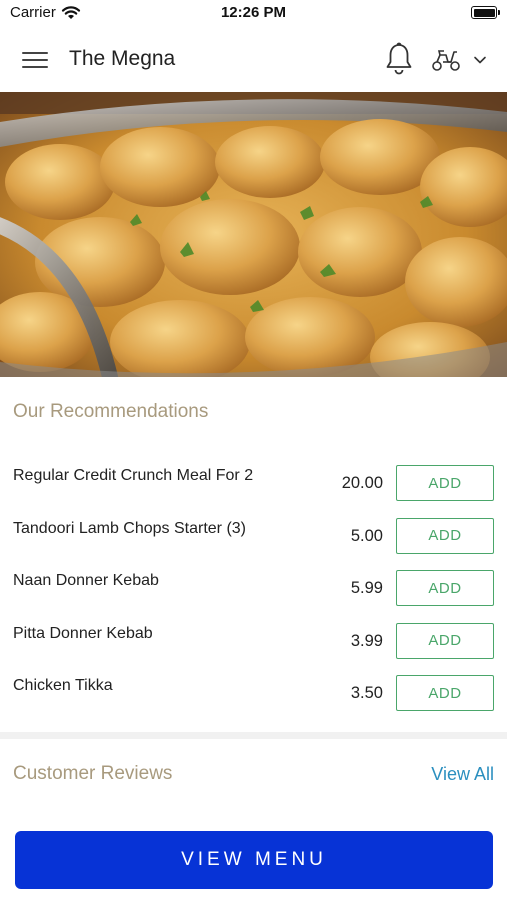 Image resolution: width=507 pixels, height=900 pixels. Describe the element at coordinates (480, 60) in the screenshot. I see `chevron-down-icon` at that location.